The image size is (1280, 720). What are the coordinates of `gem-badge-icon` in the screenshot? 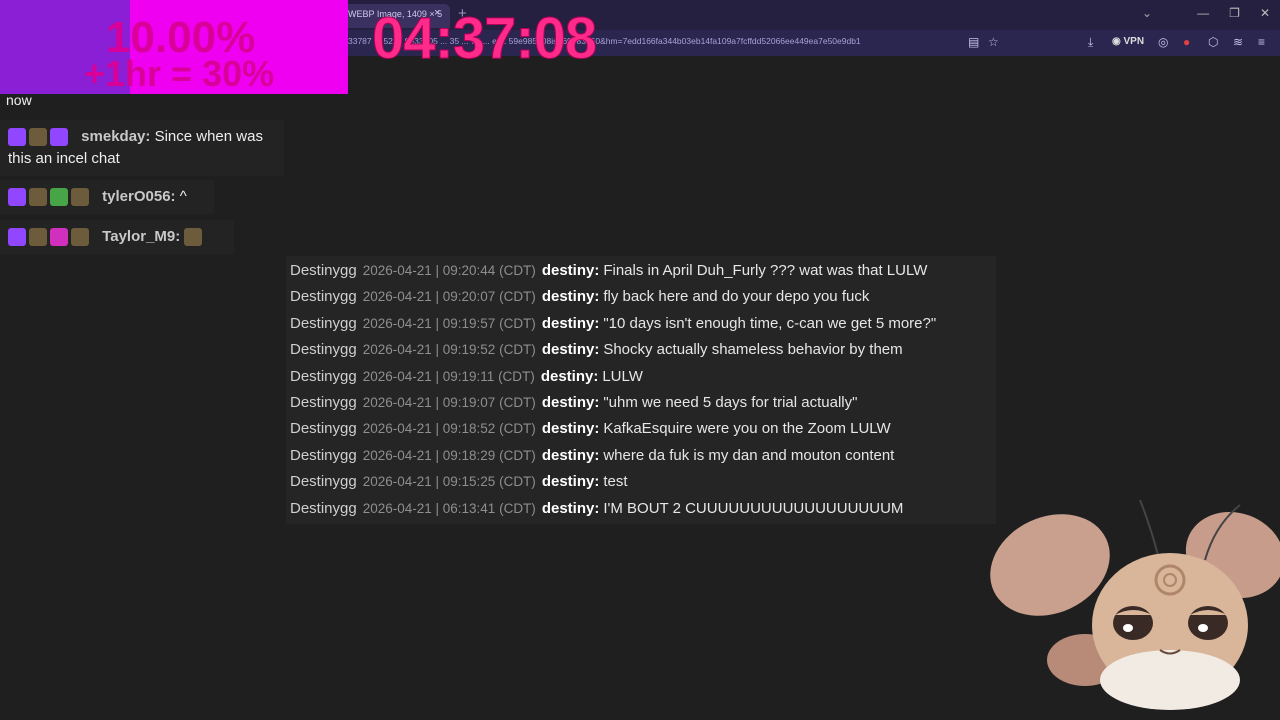 It's located at (59, 237).